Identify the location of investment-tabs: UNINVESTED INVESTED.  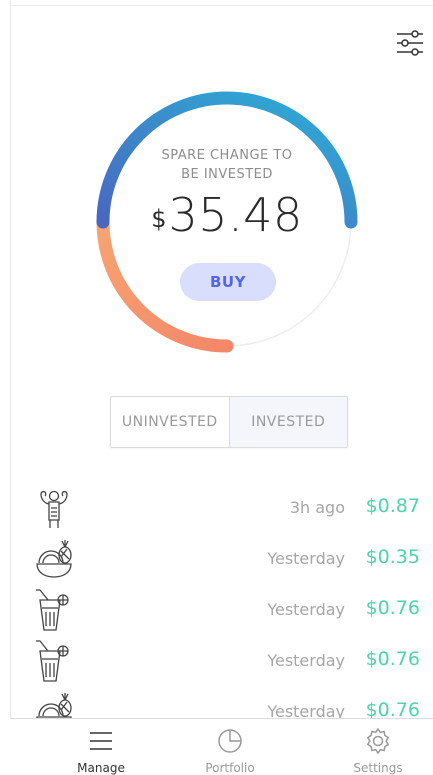
(229, 422).